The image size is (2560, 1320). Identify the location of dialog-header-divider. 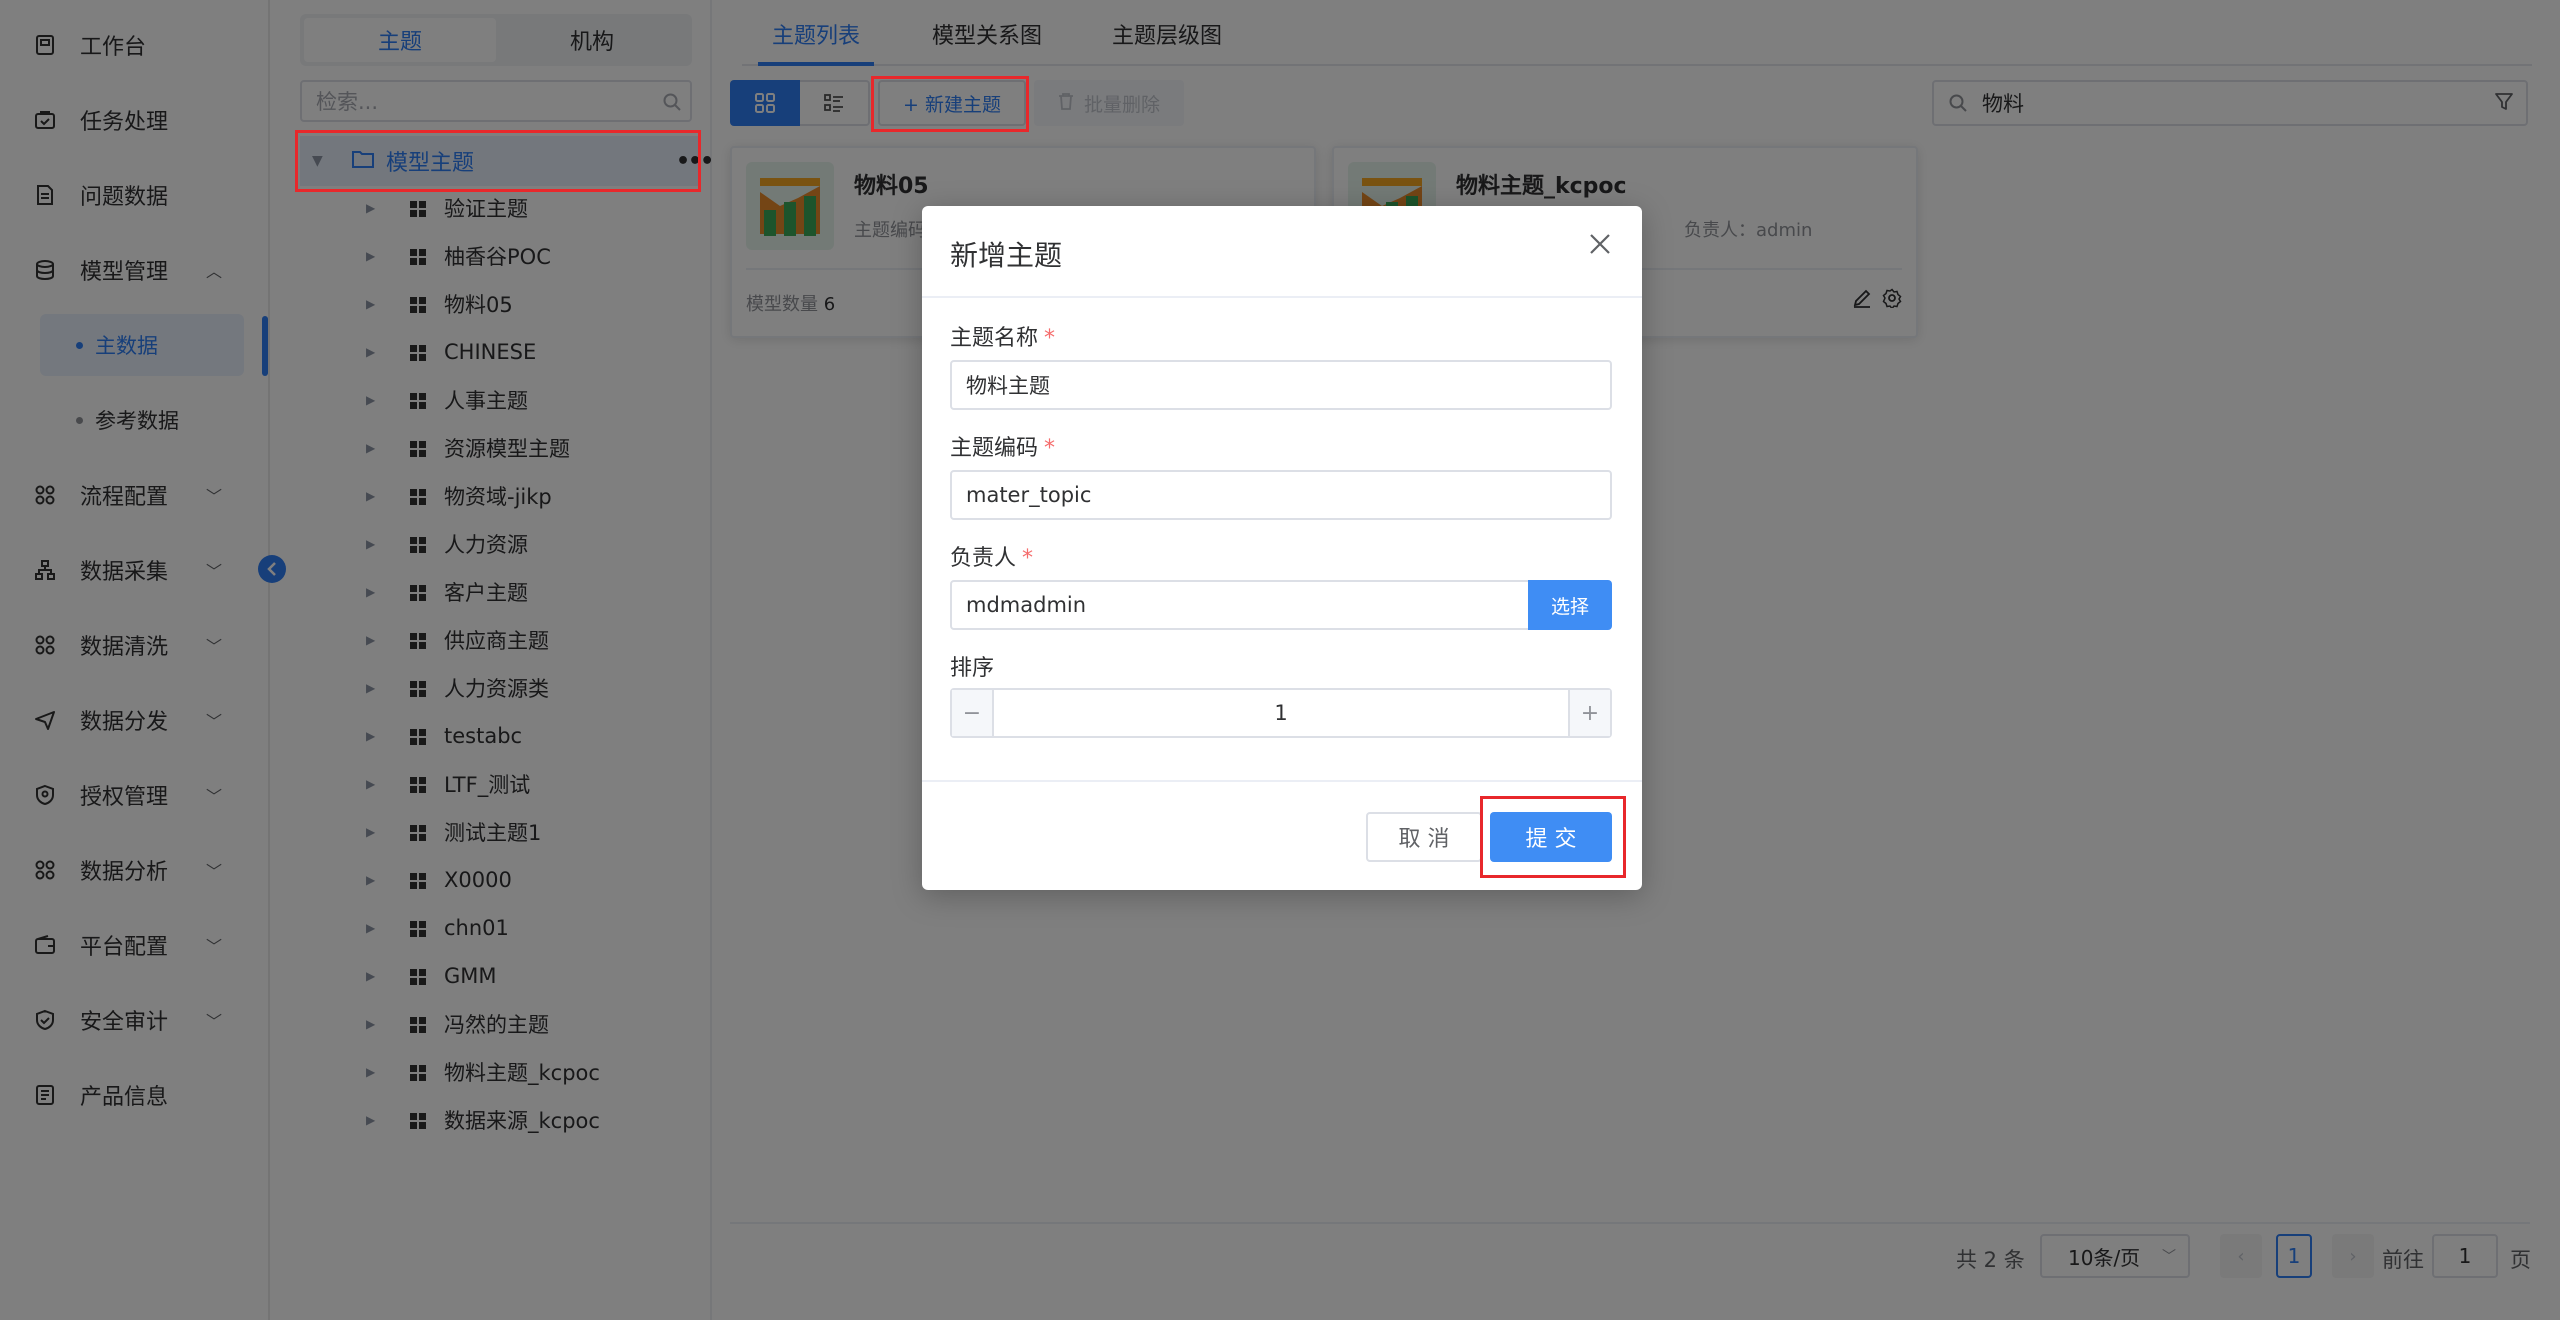
(1282, 297).